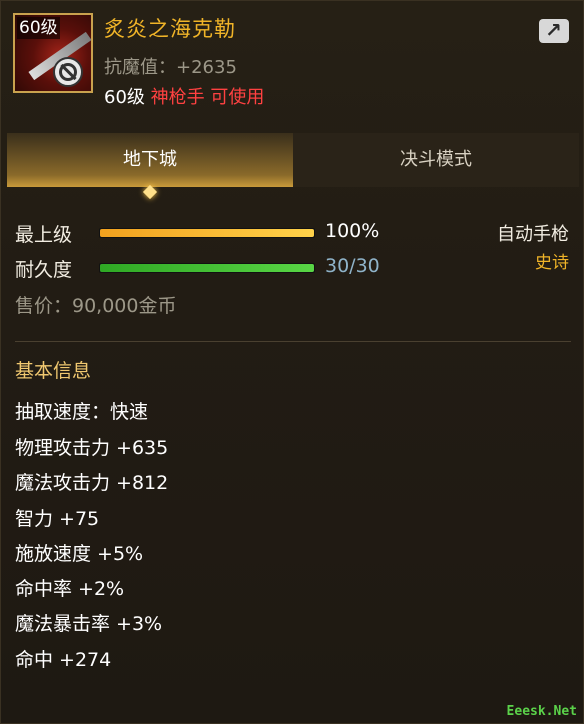 The image size is (584, 724). Describe the element at coordinates (170, 67) in the screenshot. I see `magic-resist: 抗魔值：+2635` at that location.